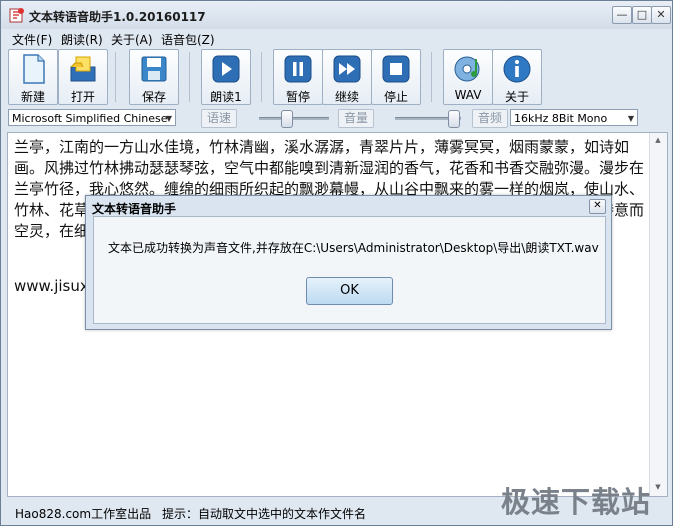 Image resolution: width=673 pixels, height=526 pixels. I want to click on floppy-disk-icon, so click(154, 69).